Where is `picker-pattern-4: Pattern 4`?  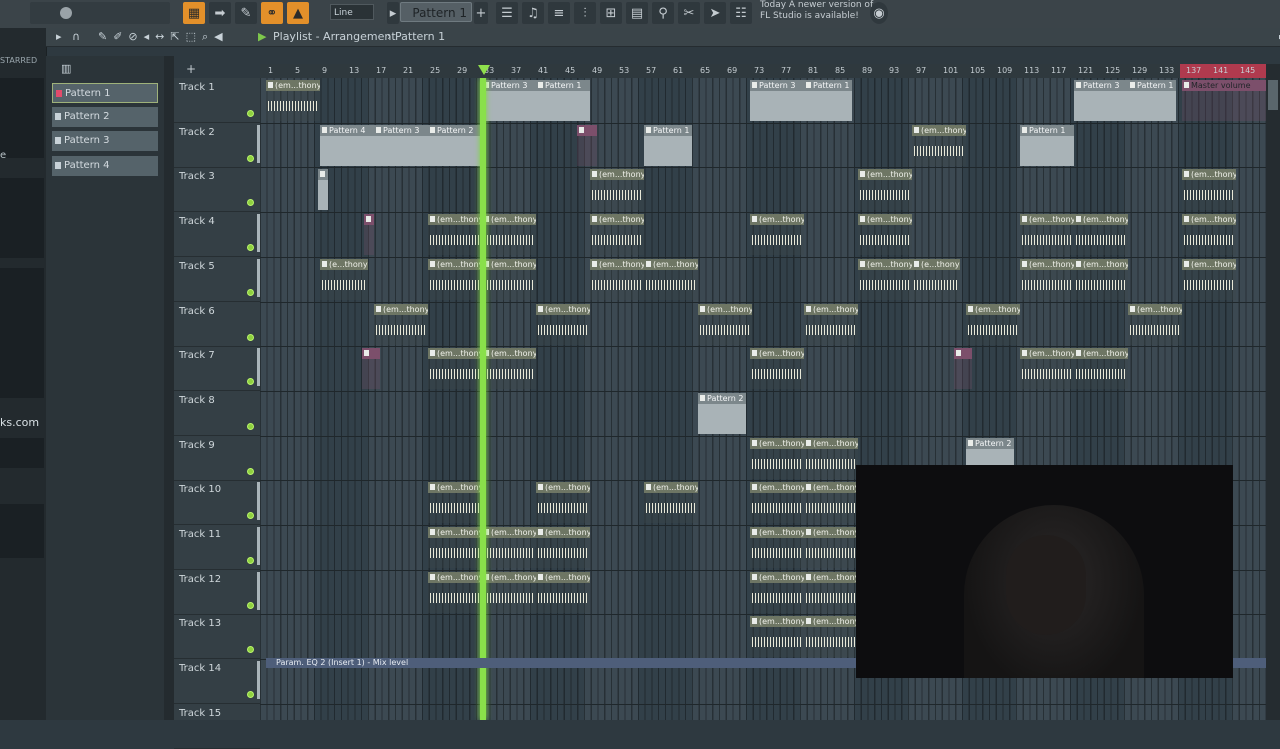 picker-pattern-4: Pattern 4 is located at coordinates (105, 166).